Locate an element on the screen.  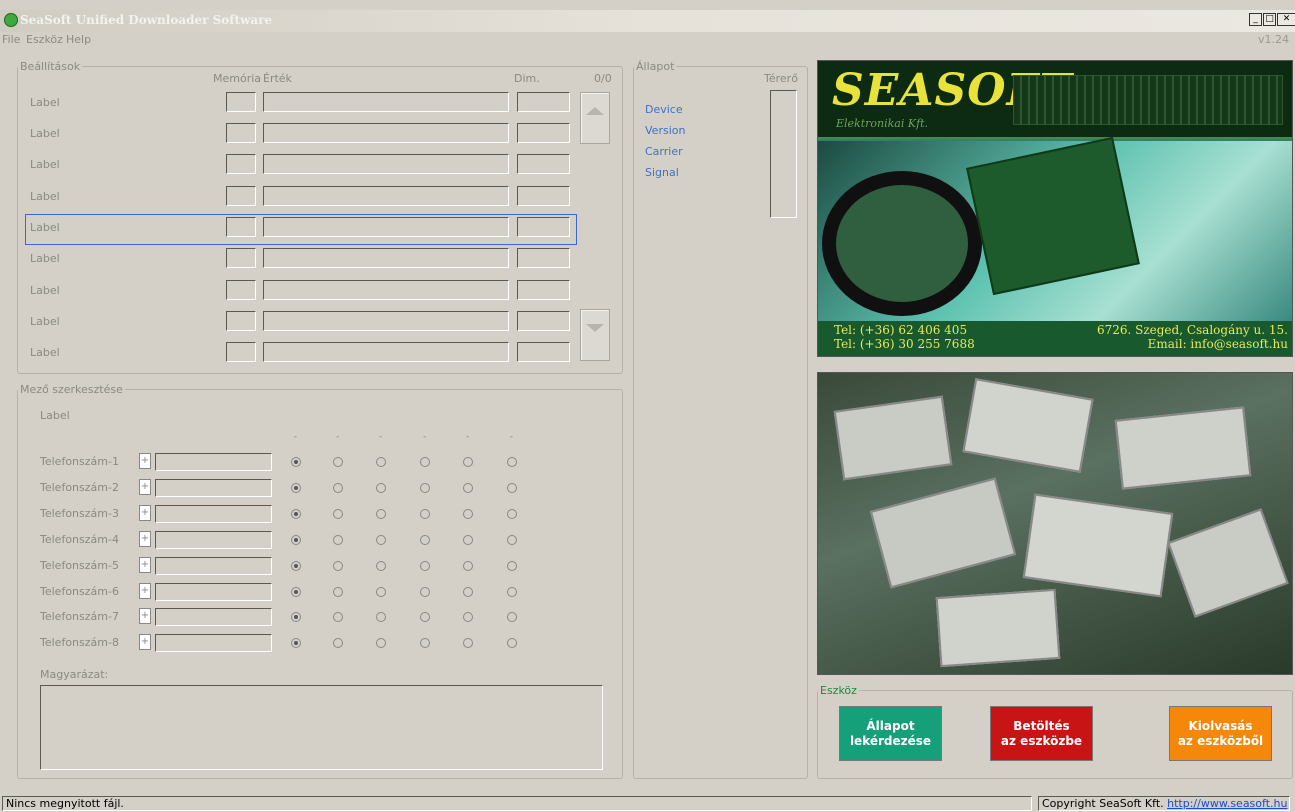
read-from-device-button: Kiolvasás az eszközből is located at coordinates (1220, 733).